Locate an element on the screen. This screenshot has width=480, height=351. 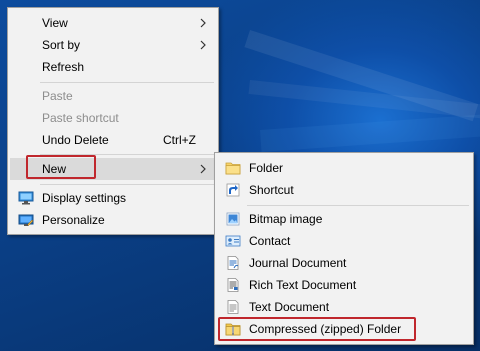
menu-item-display-settings: Display settings is located at coordinates (113, 198).